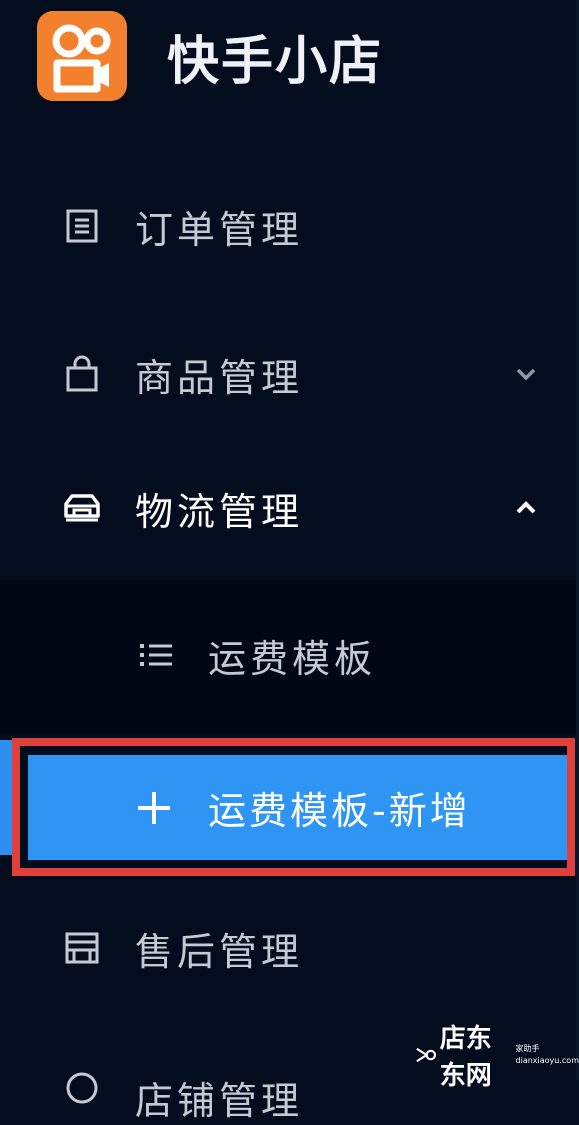  I want to click on sidebar-item-aftersale: 售后管理, so click(289, 948).